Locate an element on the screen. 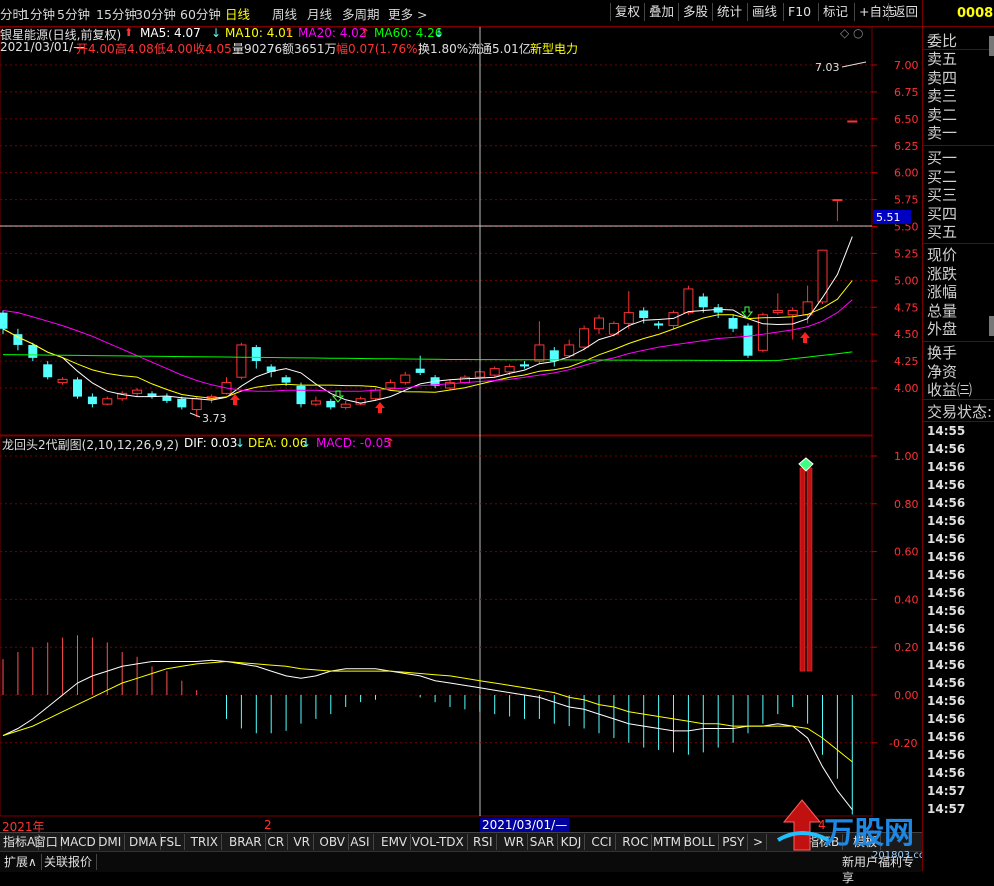  main-y-tick-label: 5.25 is located at coordinates (906, 253).